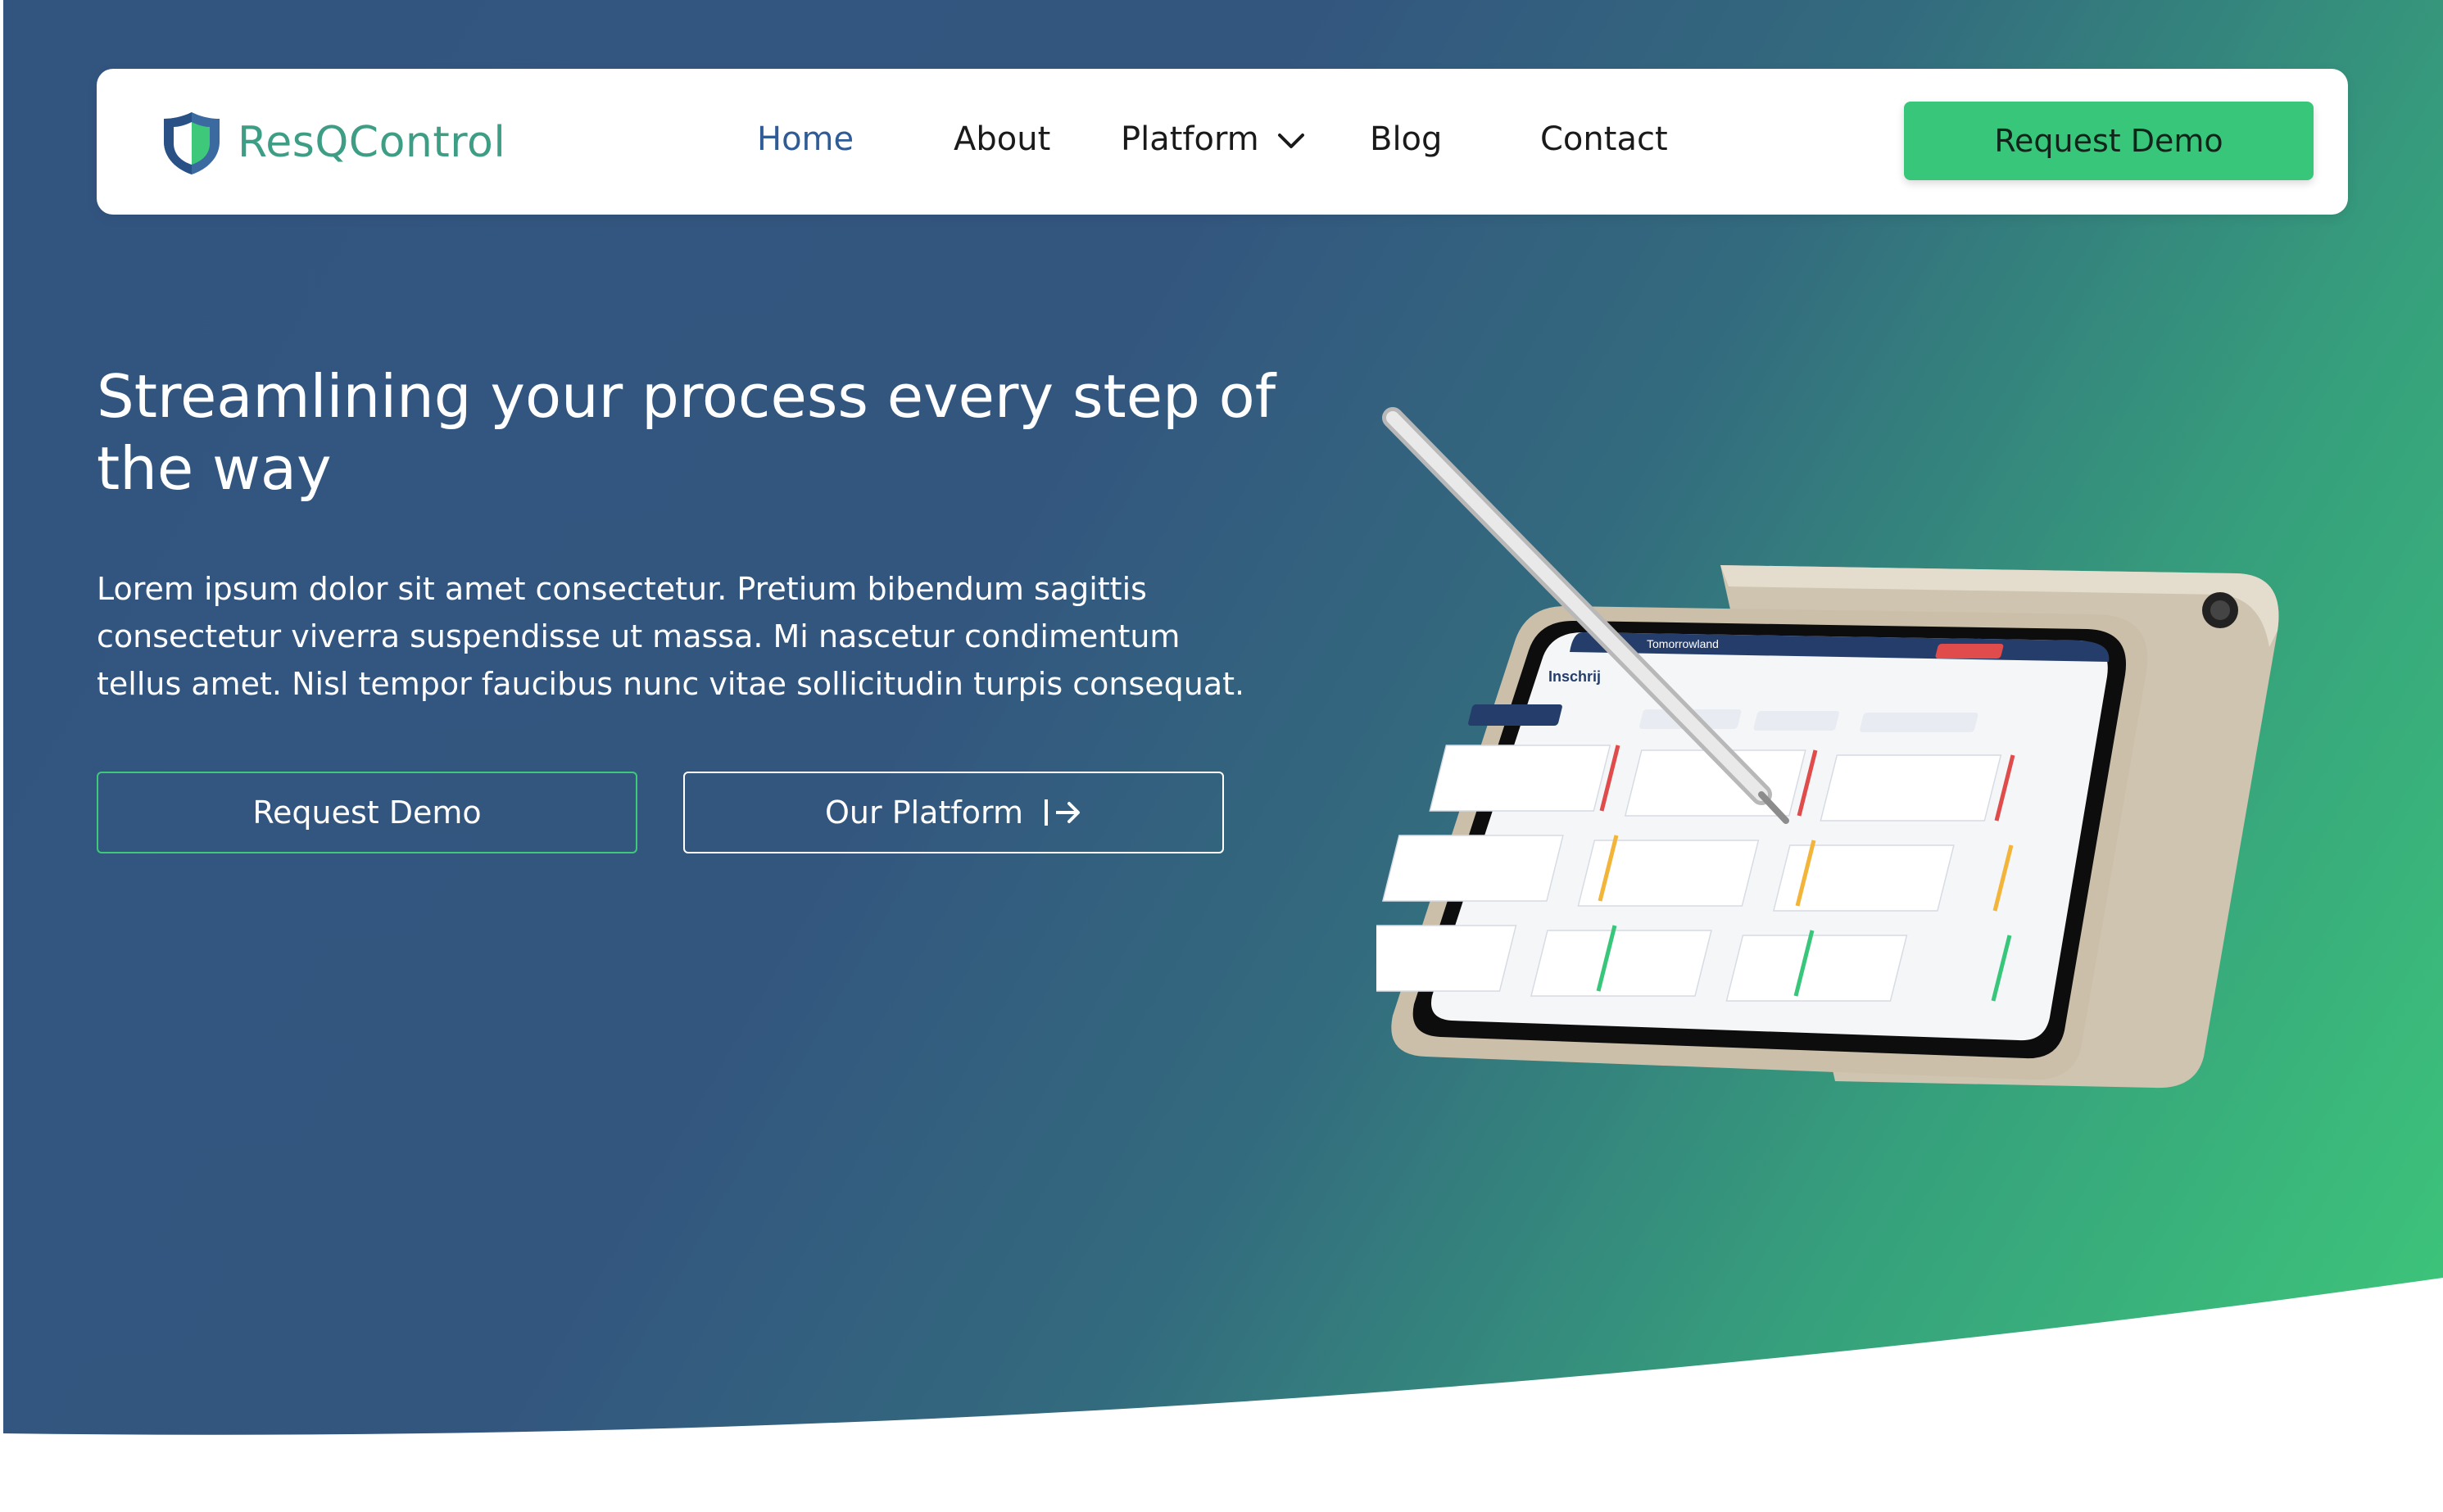 The height and width of the screenshot is (1512, 2443). Describe the element at coordinates (192, 143) in the screenshot. I see `shield-logo-icon` at that location.